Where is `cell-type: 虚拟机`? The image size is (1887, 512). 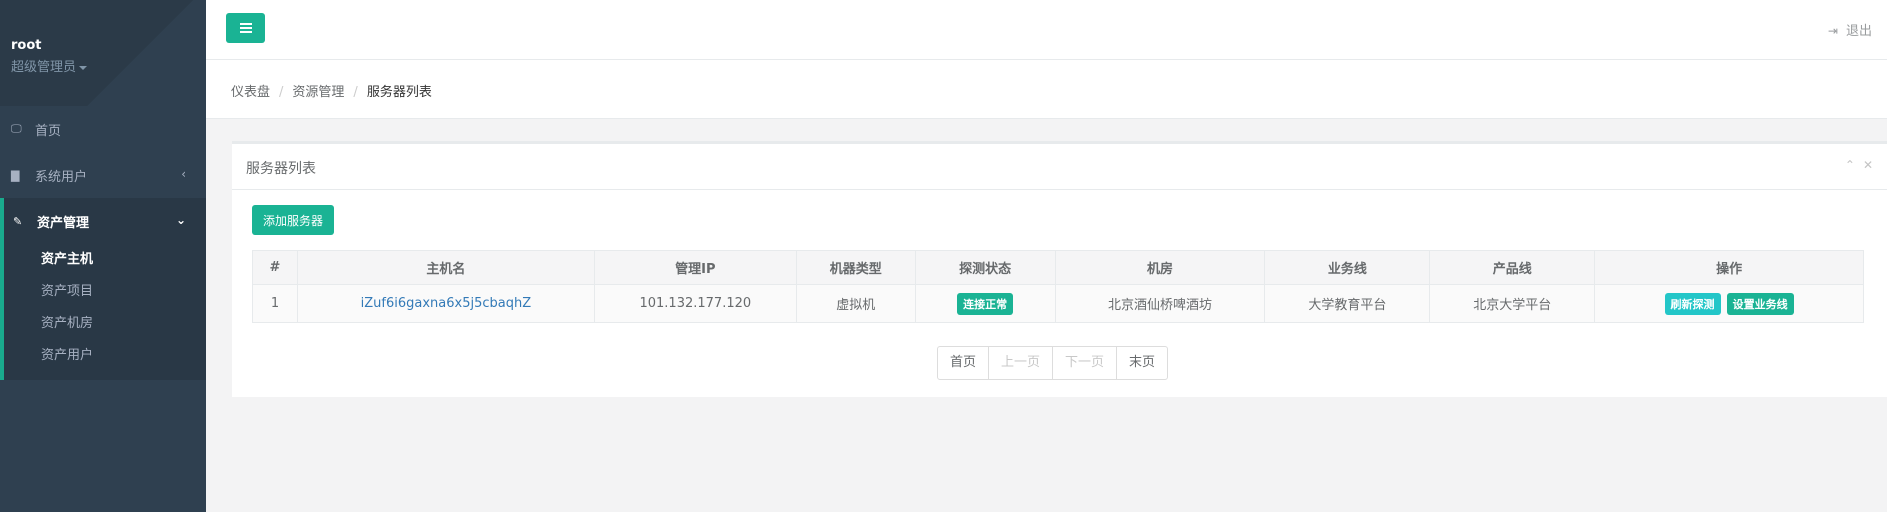
cell-type: 虚拟机 is located at coordinates (855, 303).